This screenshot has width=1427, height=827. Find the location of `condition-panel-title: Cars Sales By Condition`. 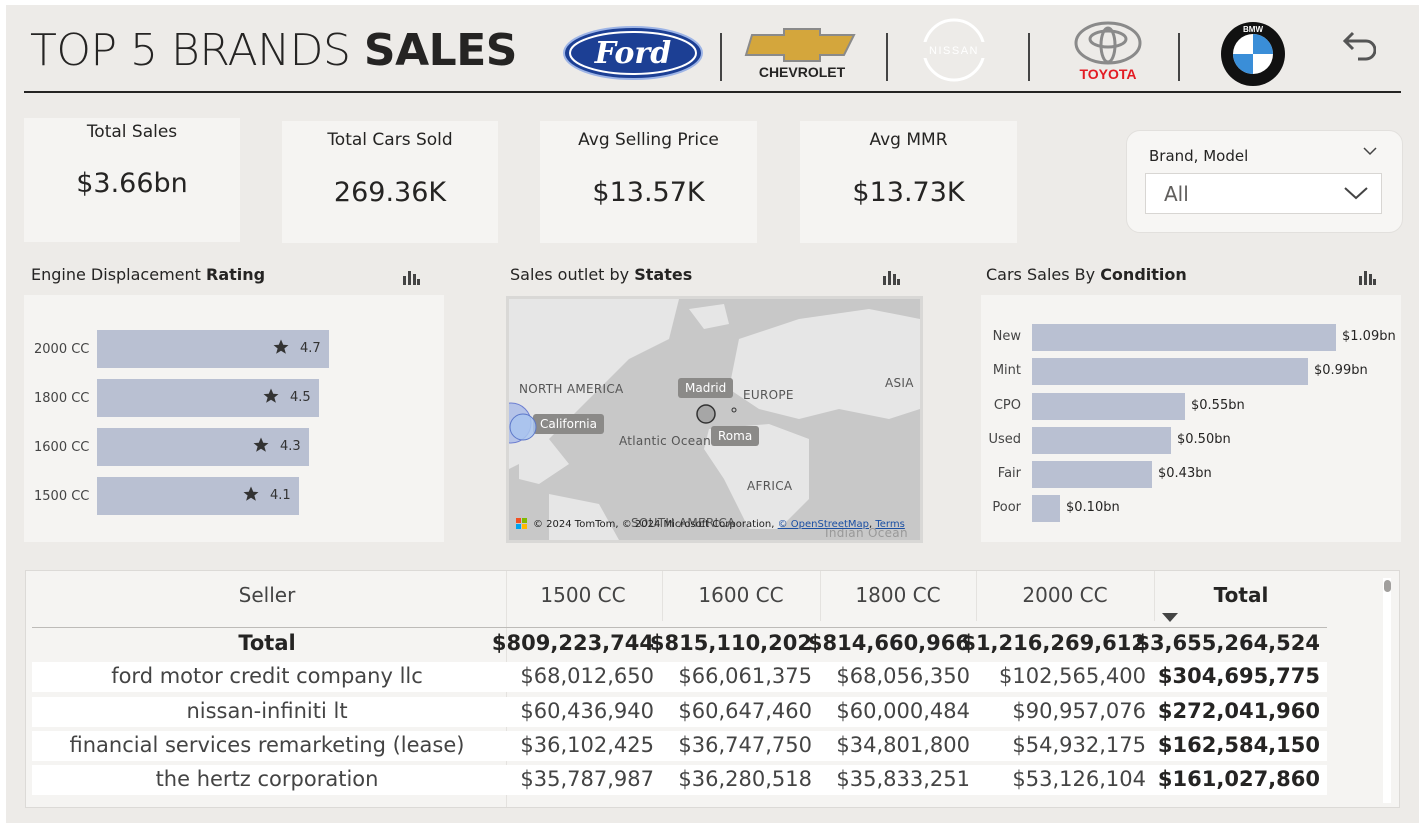

condition-panel-title: Cars Sales By Condition is located at coordinates (1086, 274).